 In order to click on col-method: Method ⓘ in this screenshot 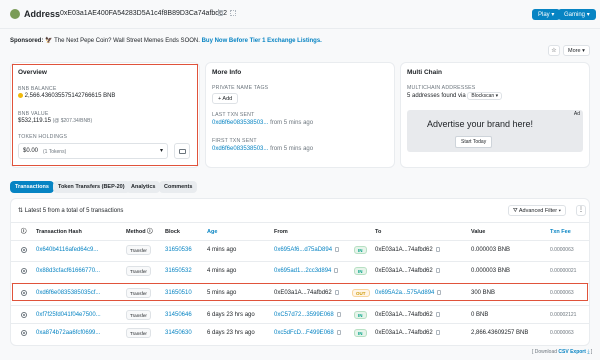, I will do `click(139, 232)`.